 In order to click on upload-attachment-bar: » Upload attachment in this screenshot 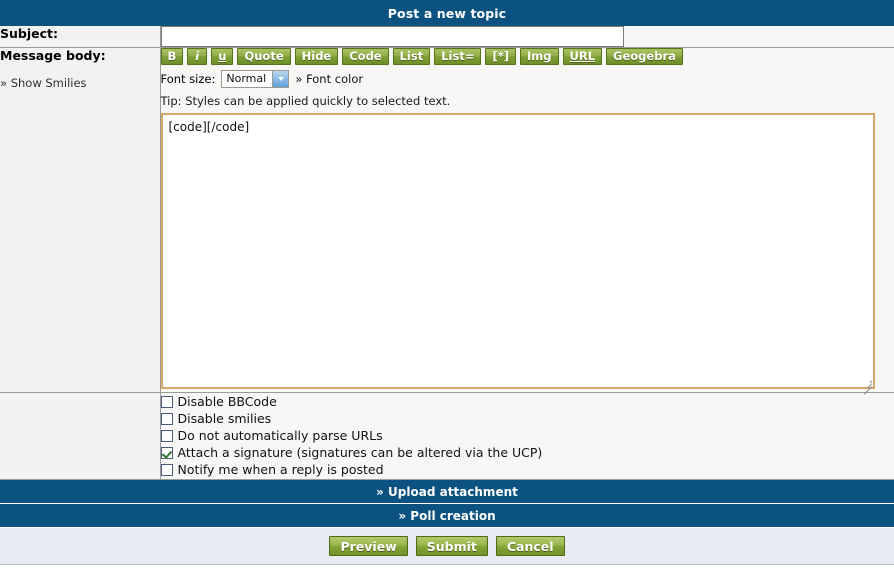, I will do `click(447, 492)`.